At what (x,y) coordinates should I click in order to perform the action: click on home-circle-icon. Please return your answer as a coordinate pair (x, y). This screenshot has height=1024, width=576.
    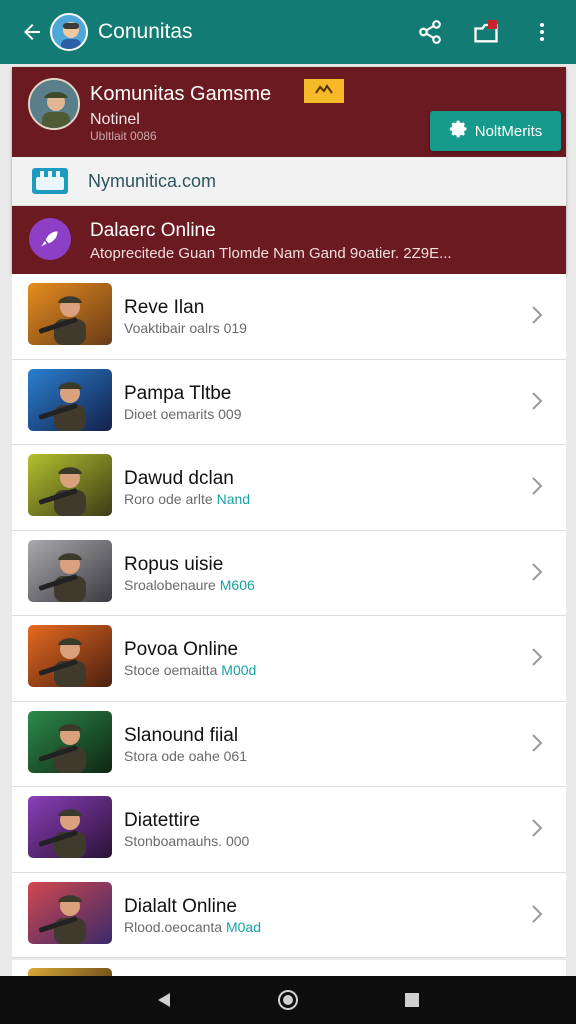
    Looking at the image, I should click on (288, 1000).